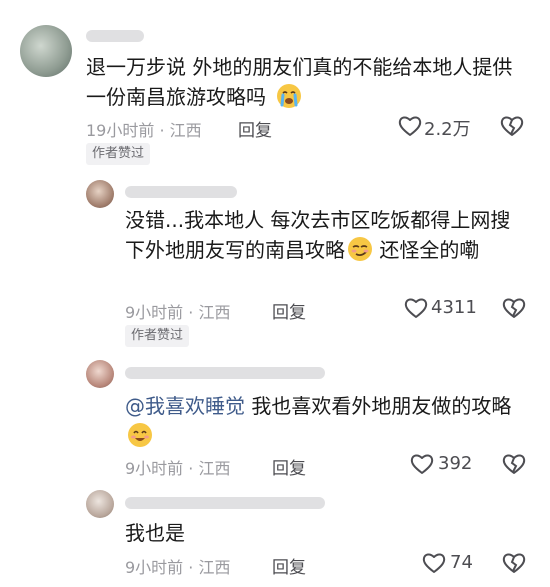  I want to click on crying-emoji-icon, so click(289, 96).